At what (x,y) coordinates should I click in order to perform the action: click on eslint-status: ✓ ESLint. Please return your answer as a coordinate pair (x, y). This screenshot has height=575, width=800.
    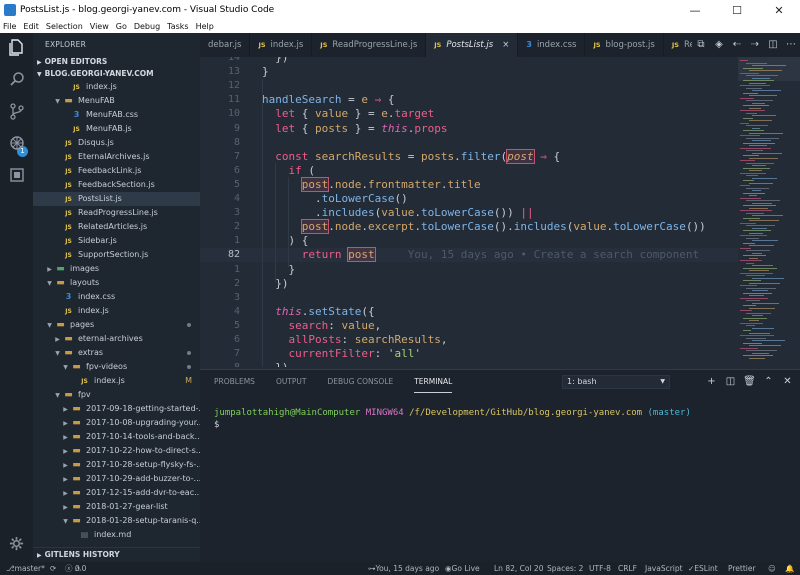
    Looking at the image, I should click on (703, 568).